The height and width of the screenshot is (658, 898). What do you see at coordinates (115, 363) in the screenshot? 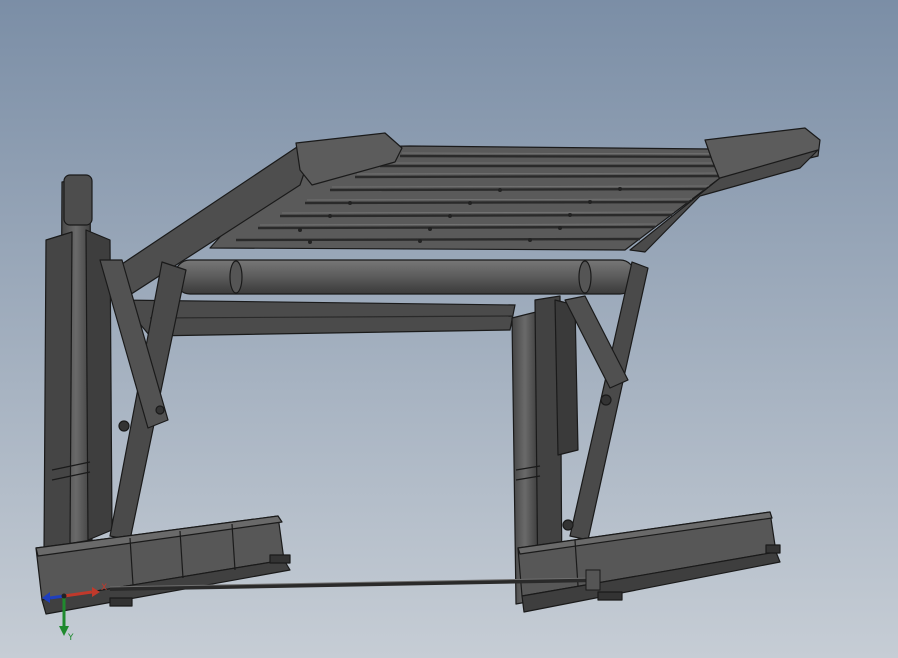
I see `left-post` at bounding box center [115, 363].